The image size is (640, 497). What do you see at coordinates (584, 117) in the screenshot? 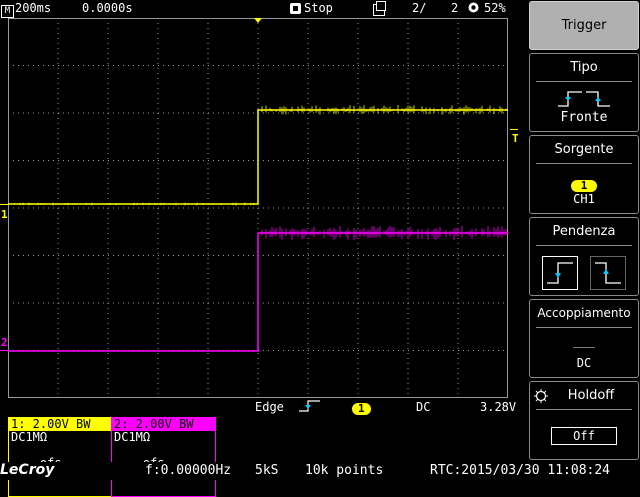
I see `type-value: Fronte` at bounding box center [584, 117].